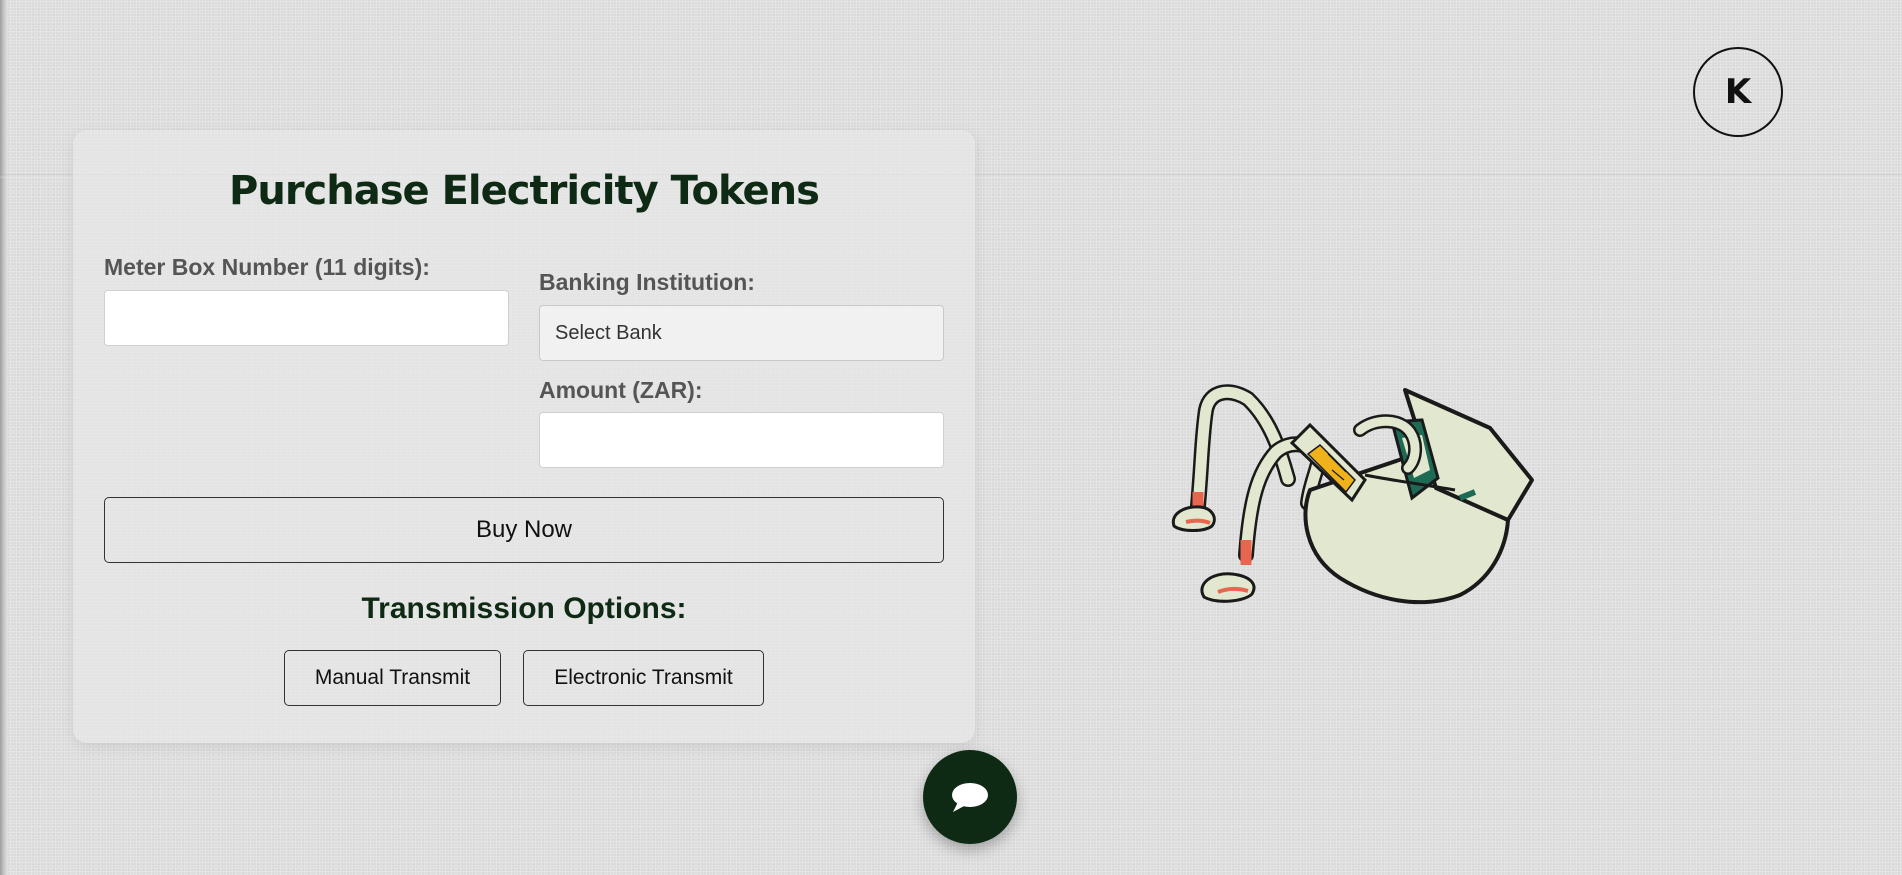 Image resolution: width=1902 pixels, height=875 pixels. I want to click on transmission-title: Transmission Options:, so click(524, 608).